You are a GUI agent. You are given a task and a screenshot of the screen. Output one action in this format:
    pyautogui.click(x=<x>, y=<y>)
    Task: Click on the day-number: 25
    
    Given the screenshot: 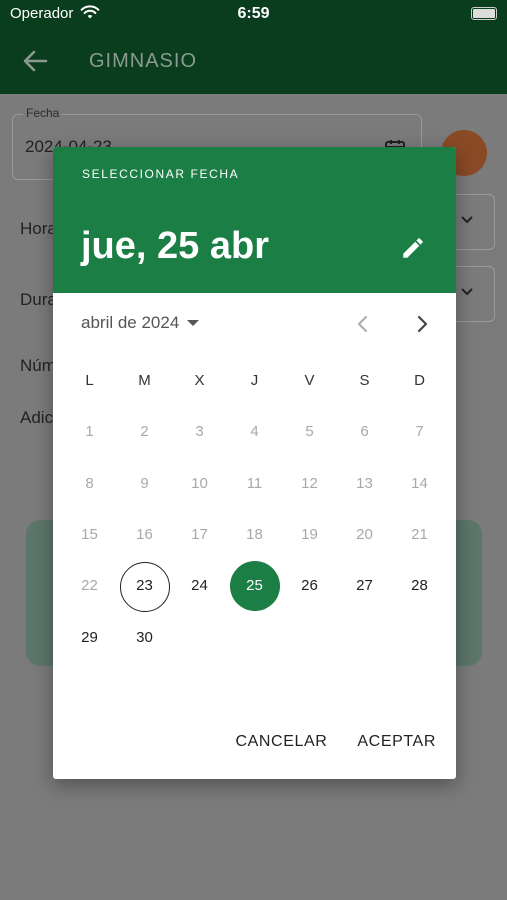 What is the action you would take?
    pyautogui.click(x=254, y=586)
    